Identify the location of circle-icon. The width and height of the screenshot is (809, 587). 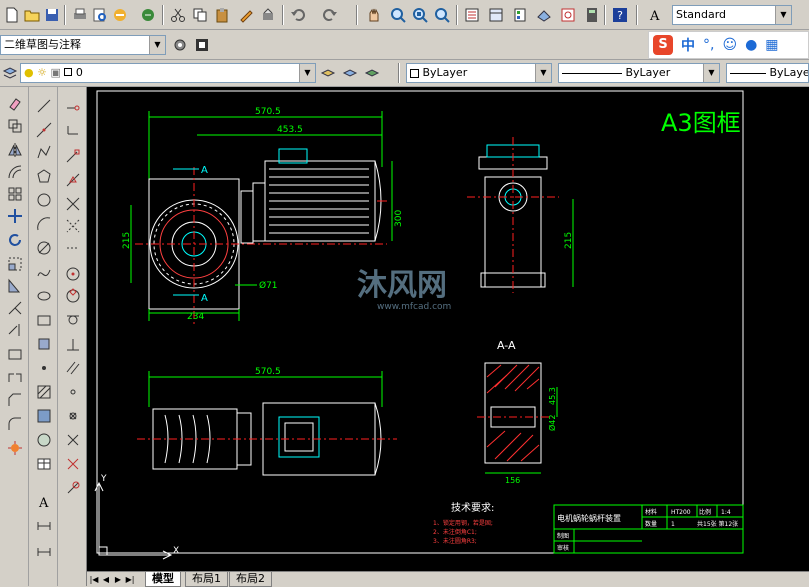
(44, 200).